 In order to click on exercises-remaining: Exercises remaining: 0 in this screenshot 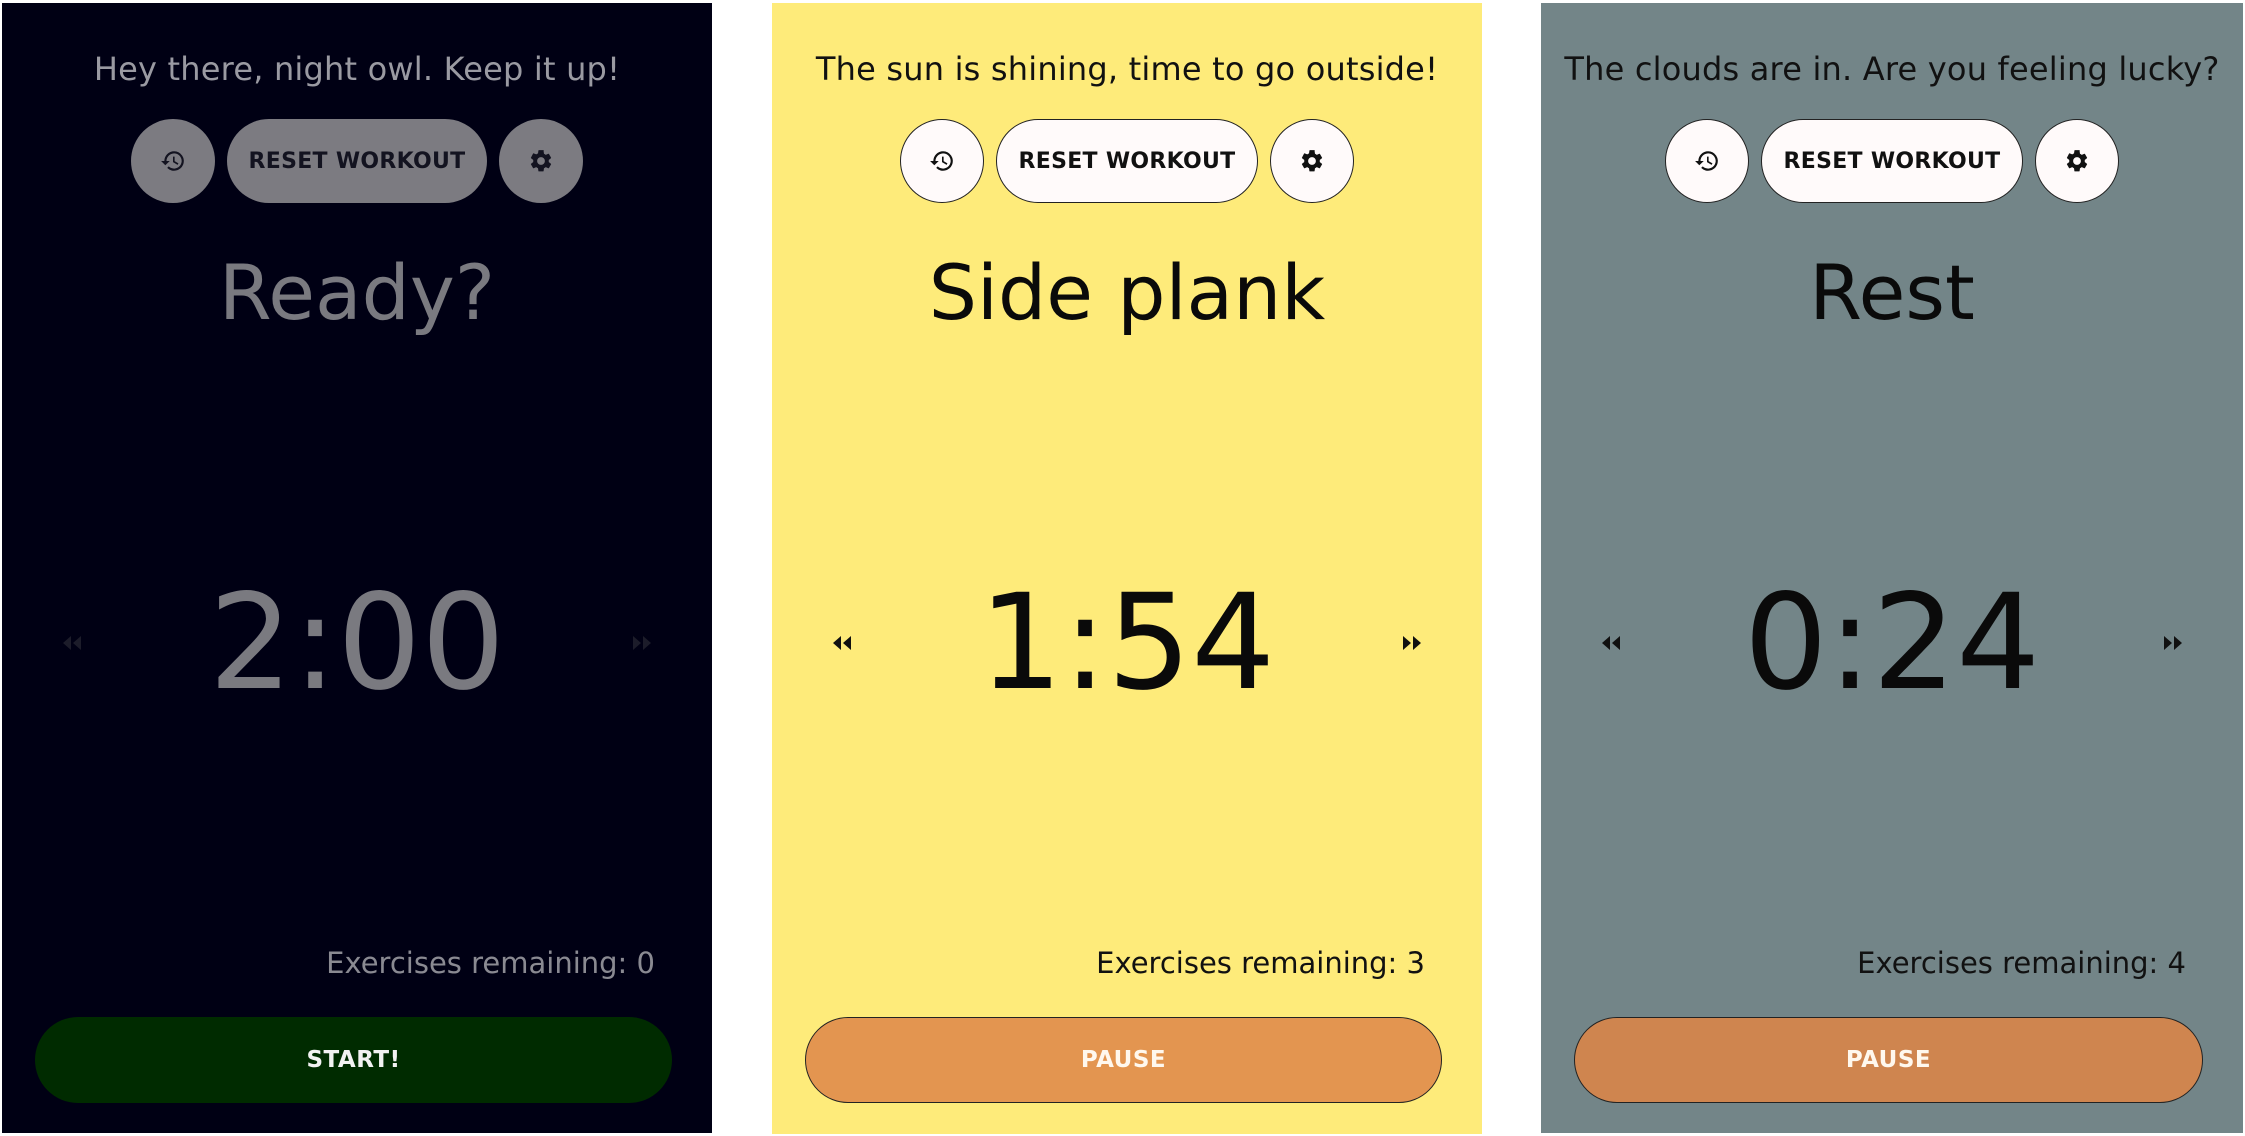, I will do `click(490, 963)`.